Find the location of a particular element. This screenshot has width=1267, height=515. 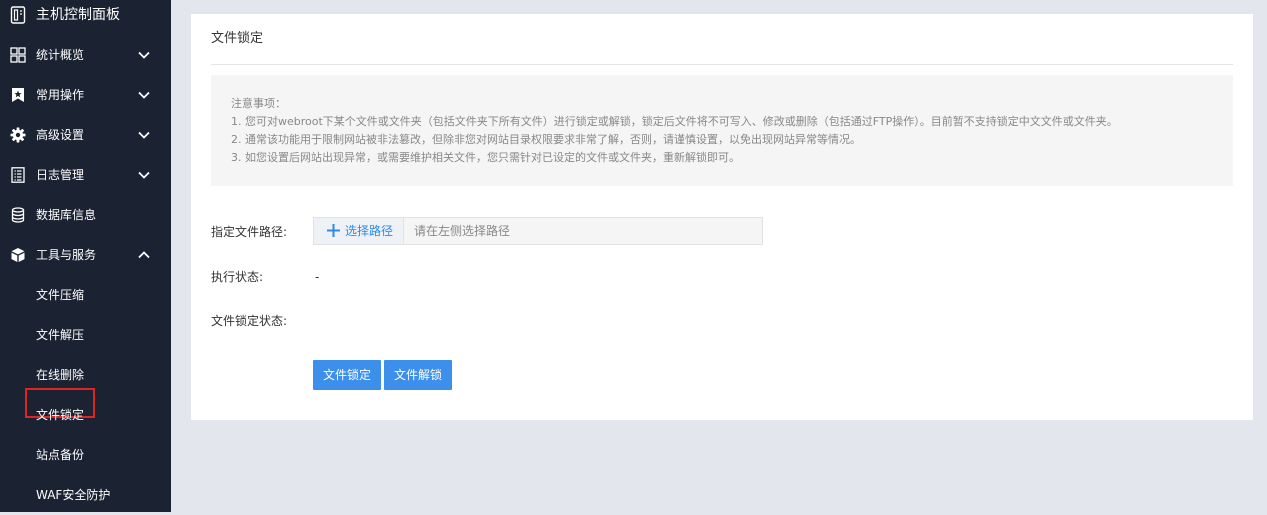

sidebar-item-database-info: 数据库信息 is located at coordinates (85, 215).